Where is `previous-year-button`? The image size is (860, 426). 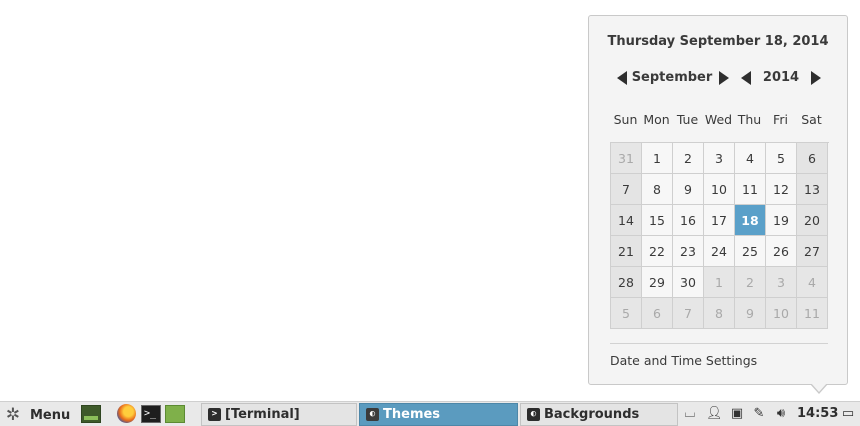
previous-year-button is located at coordinates (746, 78).